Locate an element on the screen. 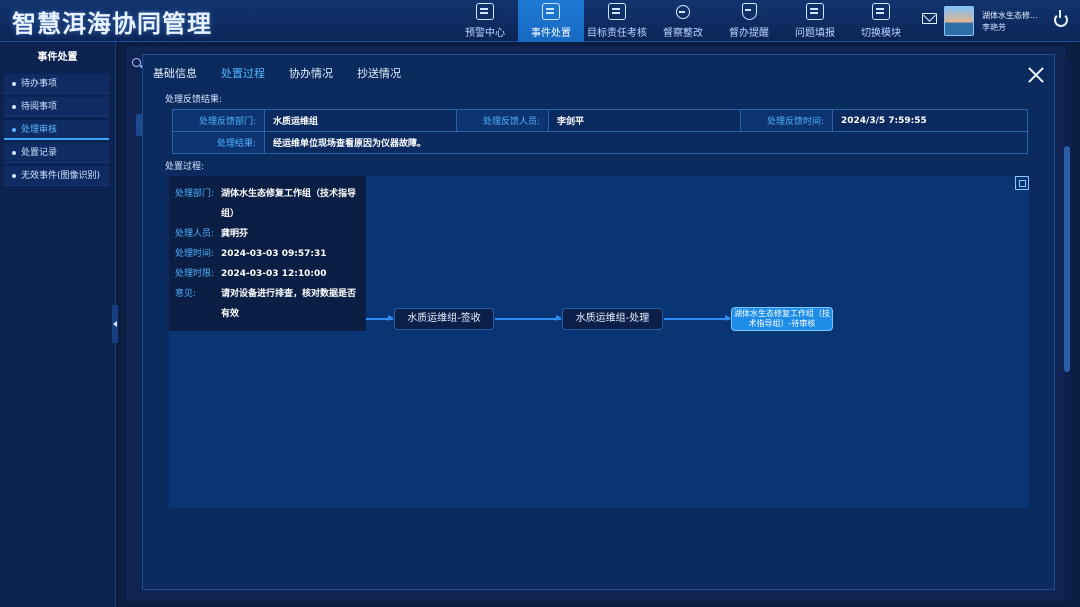 This screenshot has height=607, width=1080. power-icon is located at coordinates (1061, 18).